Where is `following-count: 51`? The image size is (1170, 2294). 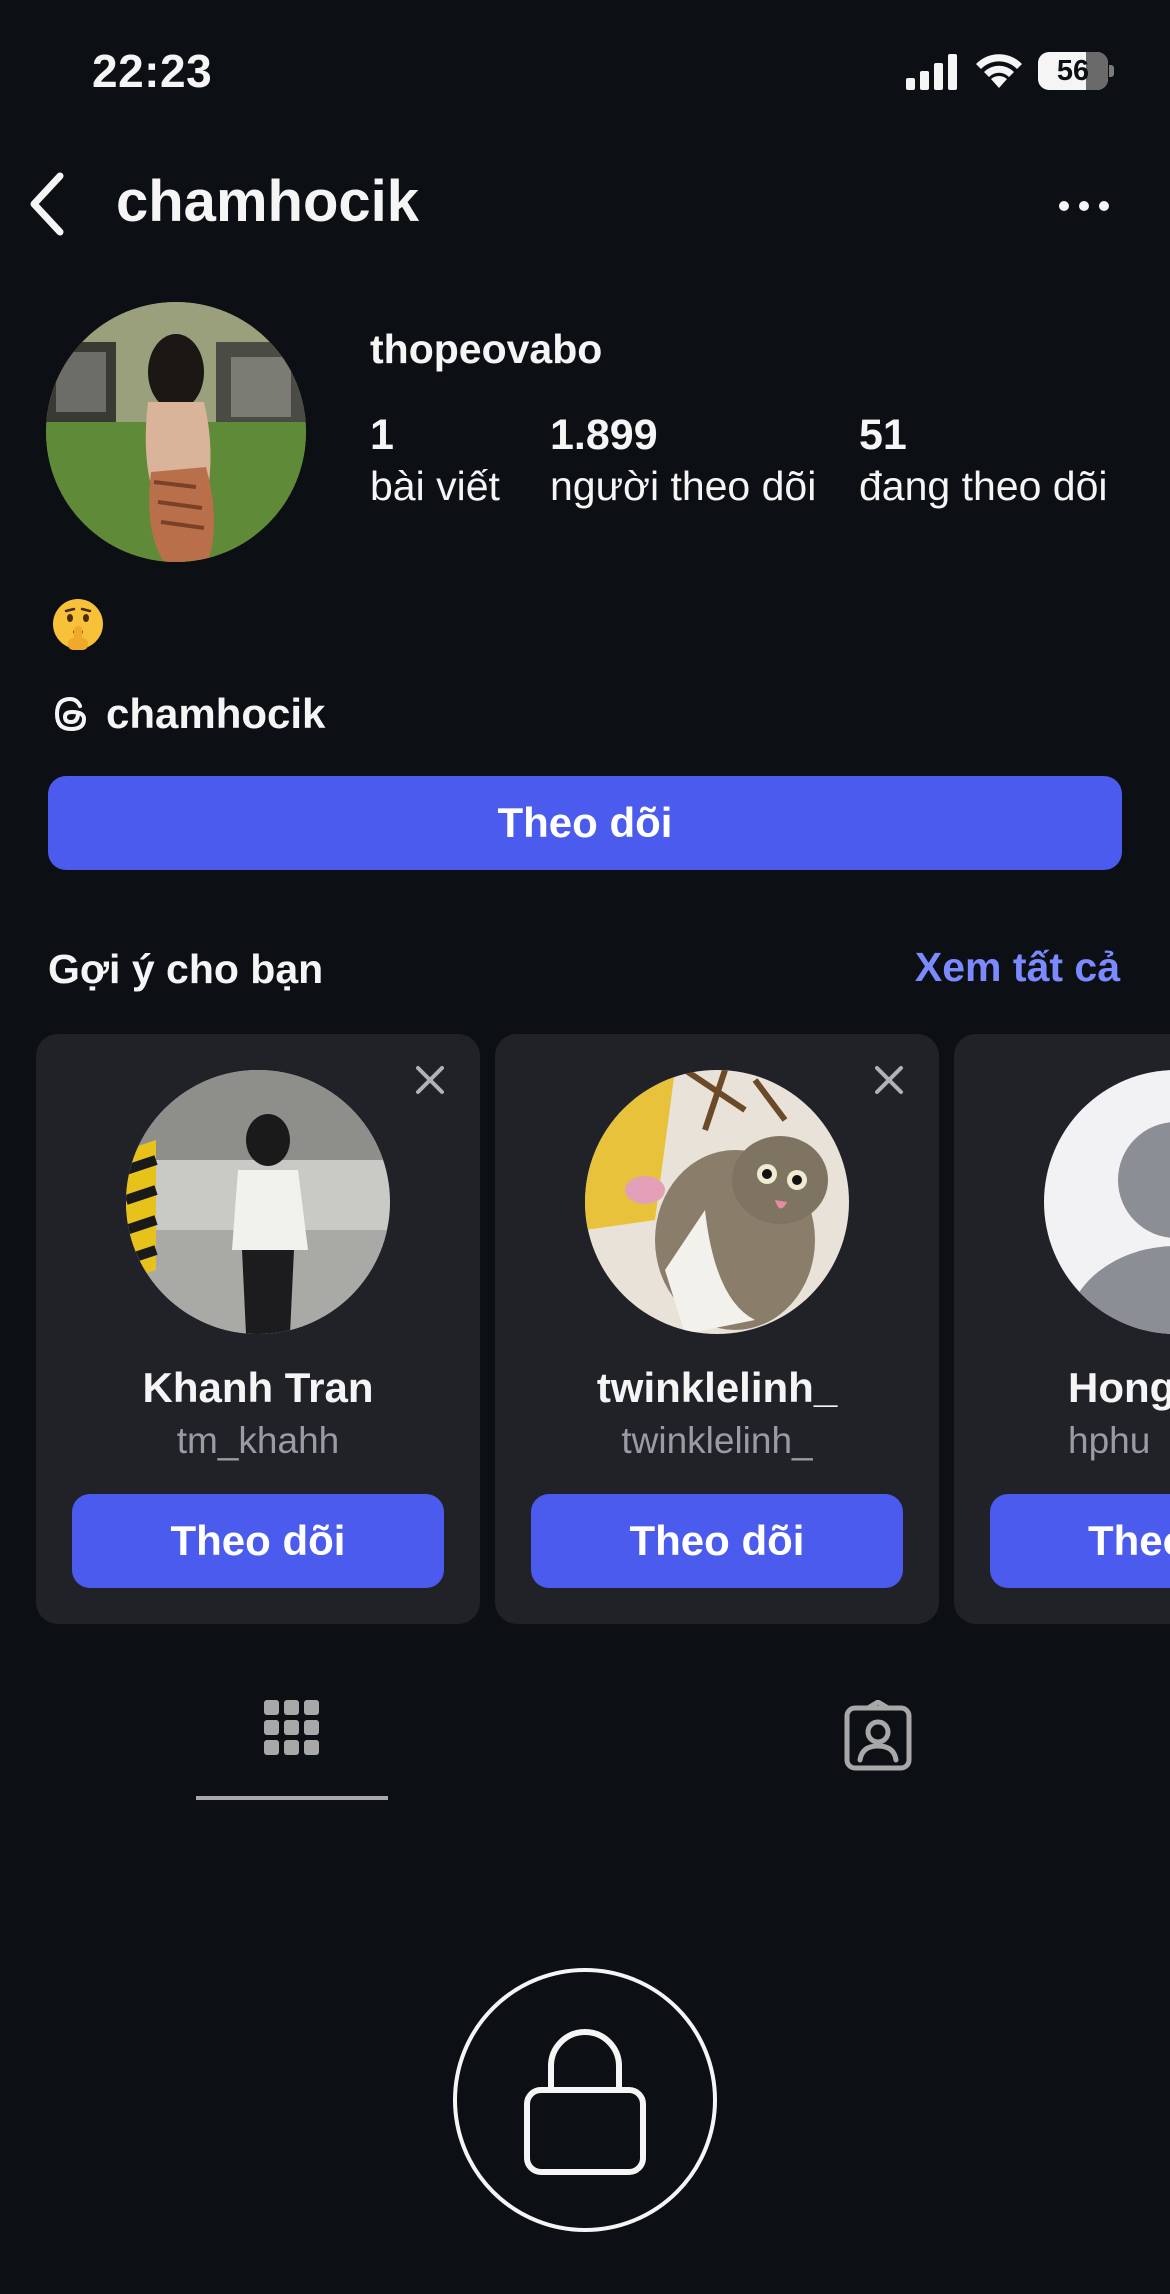
following-count: 51 is located at coordinates (883, 435).